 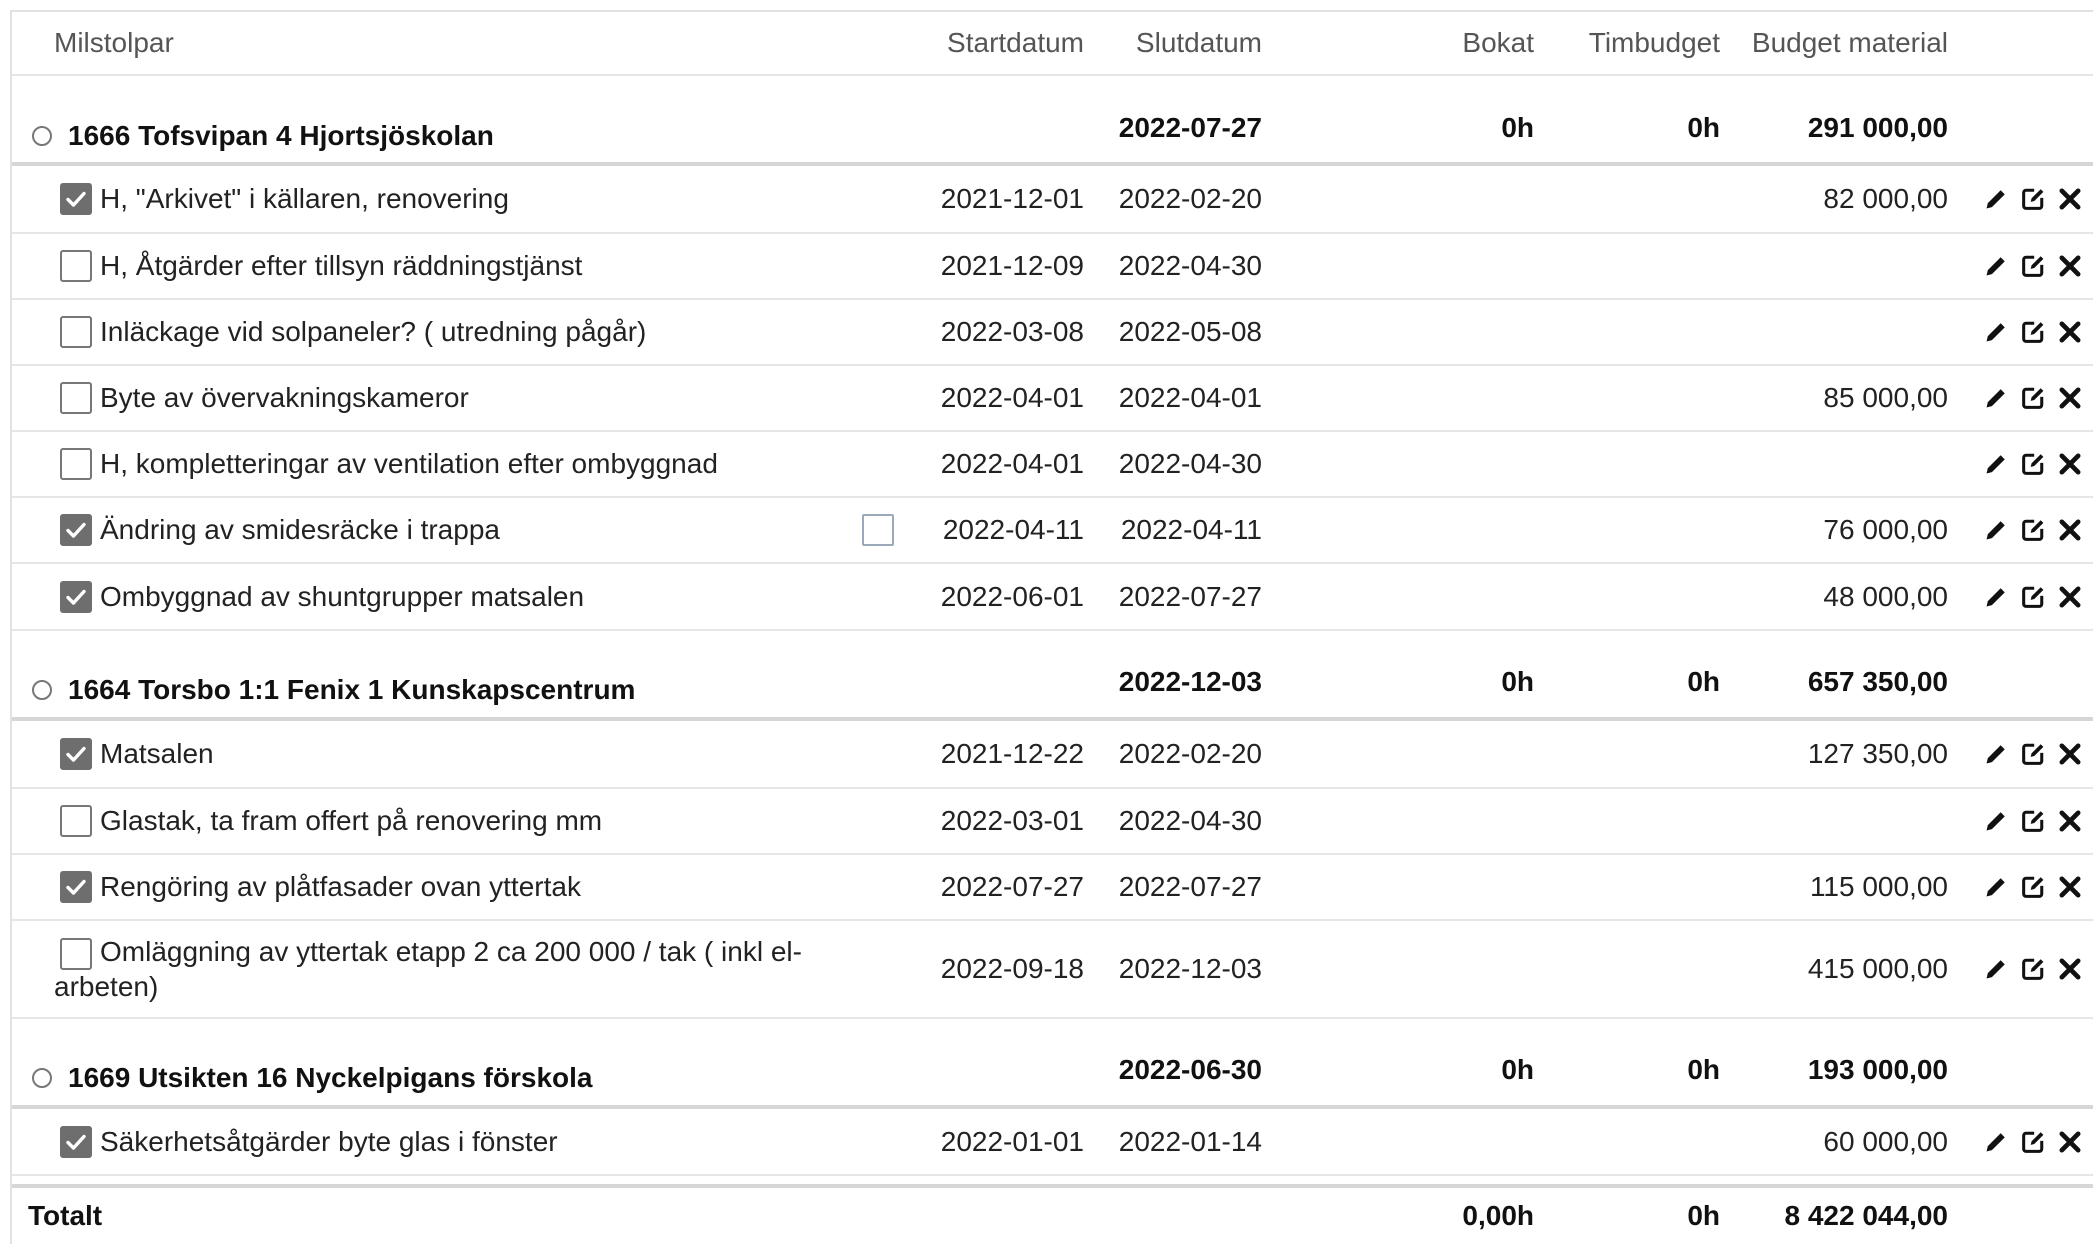 What do you see at coordinates (1052, 755) in the screenshot?
I see `milestone-task-row: Matsalen 2021-12-22 2022-02-20 127 350,00` at bounding box center [1052, 755].